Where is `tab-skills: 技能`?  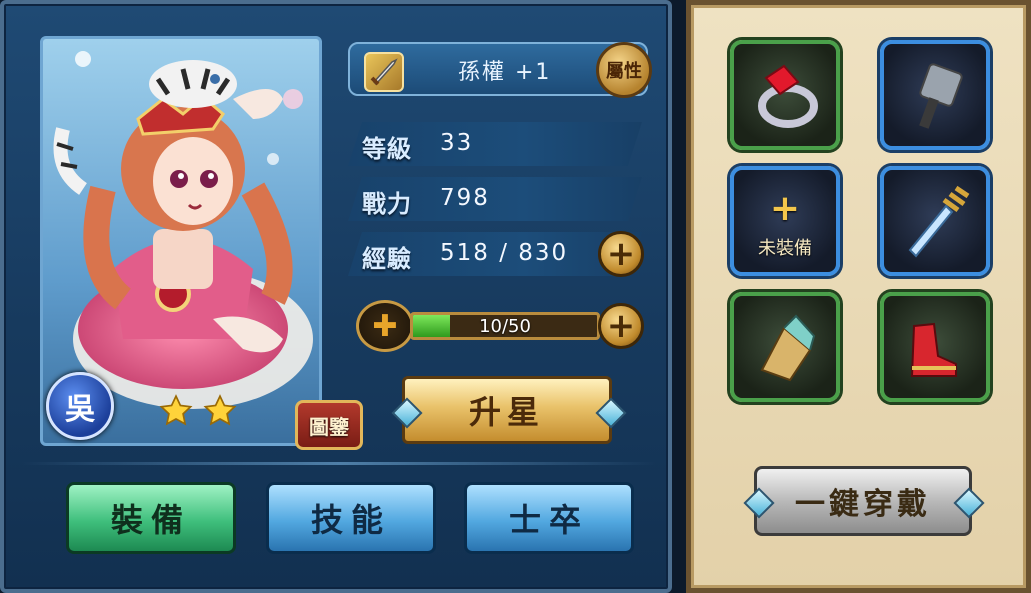 tab-skills: 技能 is located at coordinates (351, 518).